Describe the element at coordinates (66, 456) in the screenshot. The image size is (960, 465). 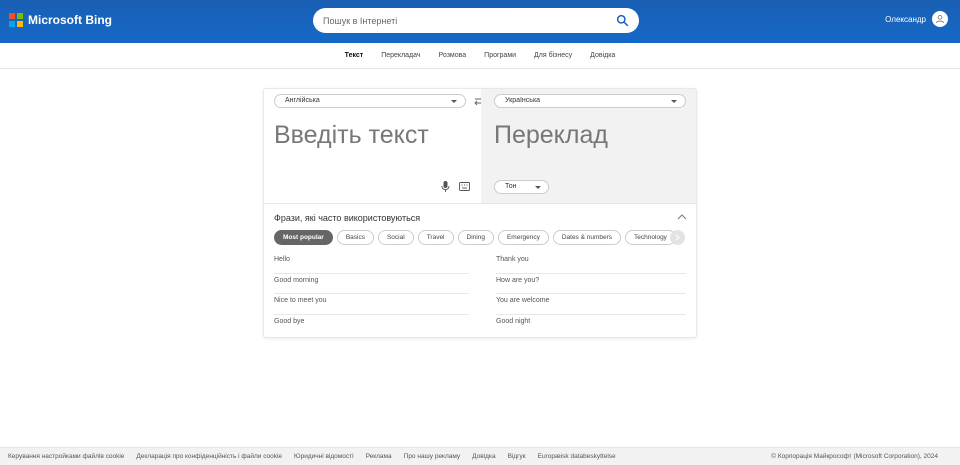
I see `footer-link-cookie-settings: Керування настройками файлів cookie` at that location.